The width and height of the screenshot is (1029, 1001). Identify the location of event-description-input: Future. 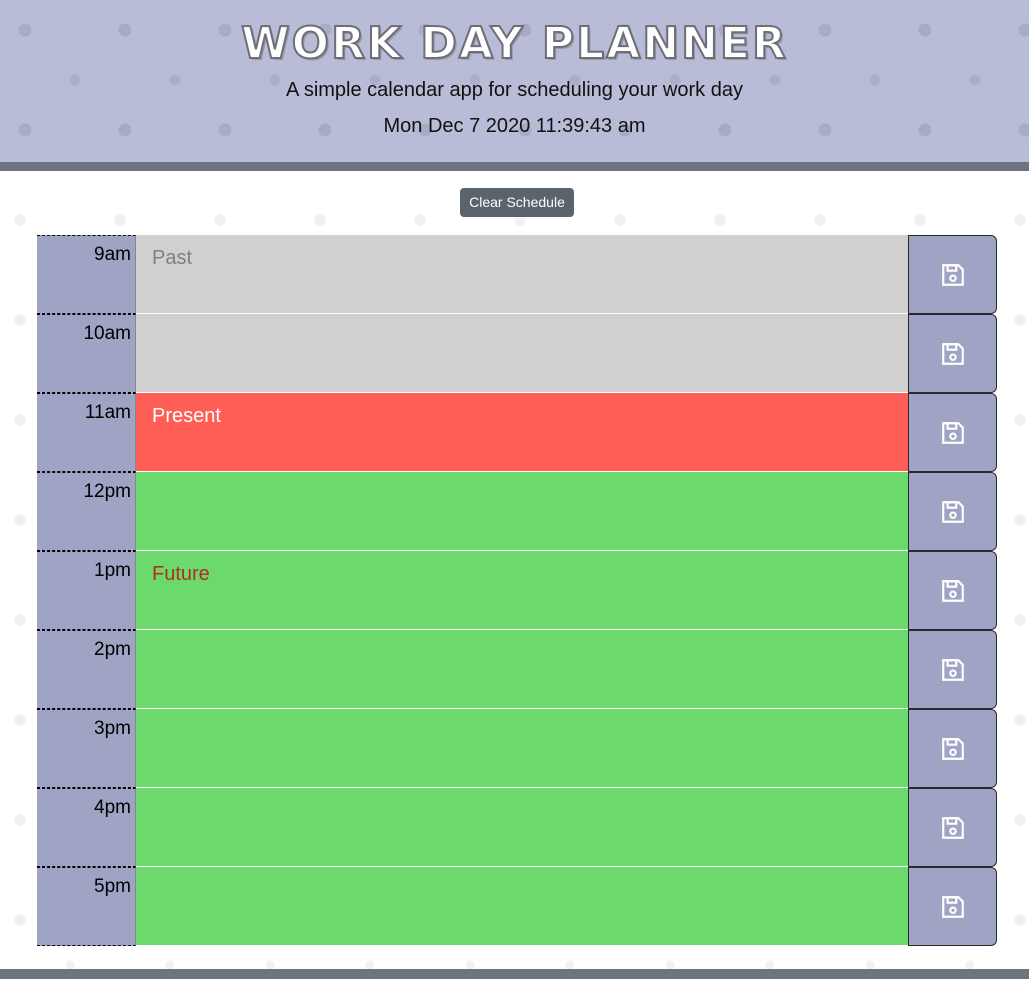
(522, 590).